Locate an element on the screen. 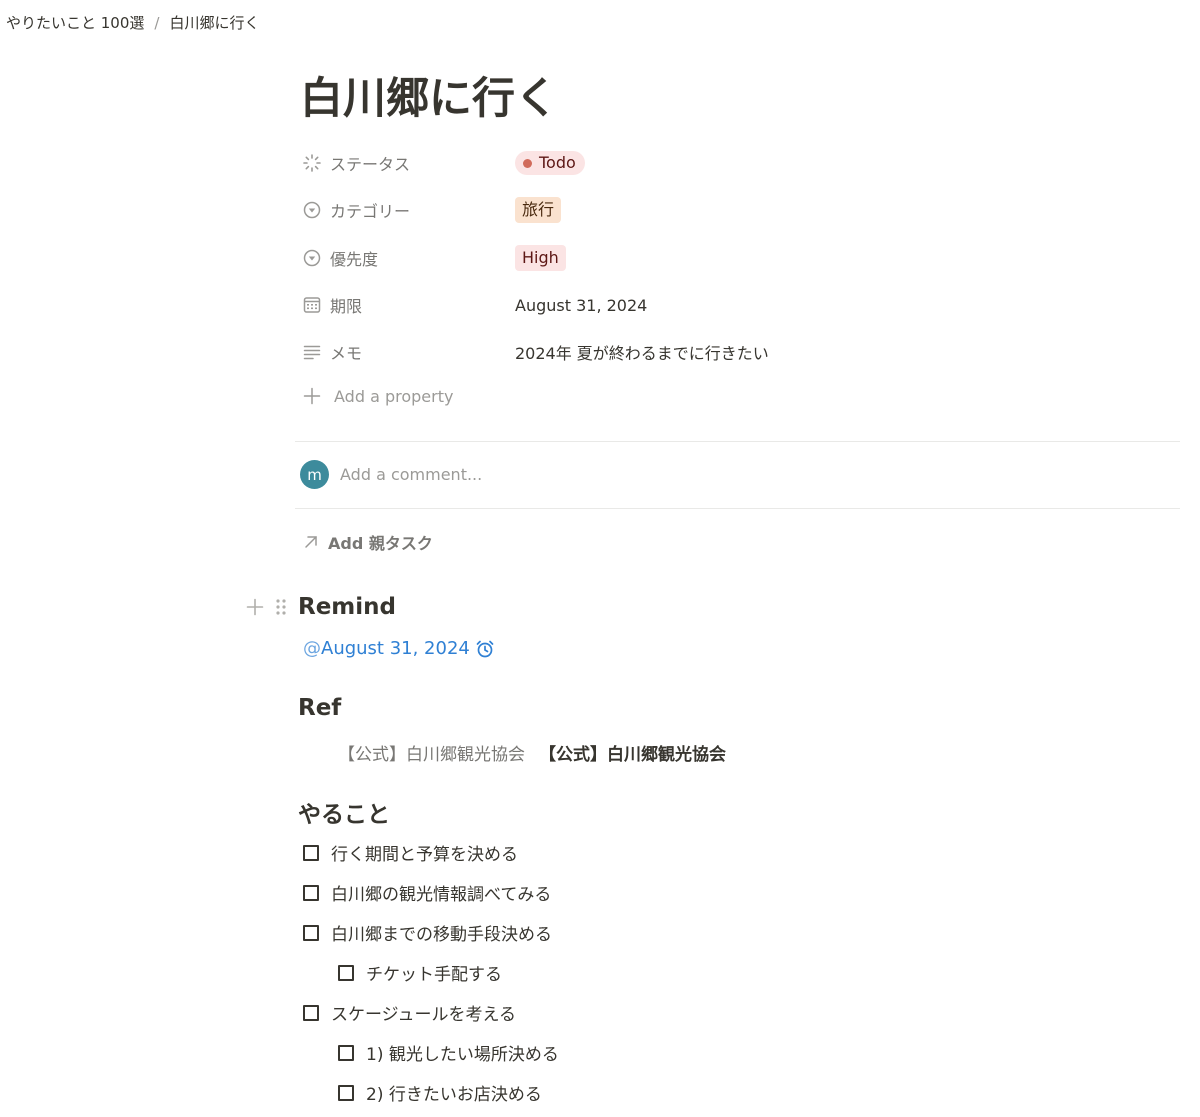  property-category-value: 旅行 is located at coordinates (538, 210).